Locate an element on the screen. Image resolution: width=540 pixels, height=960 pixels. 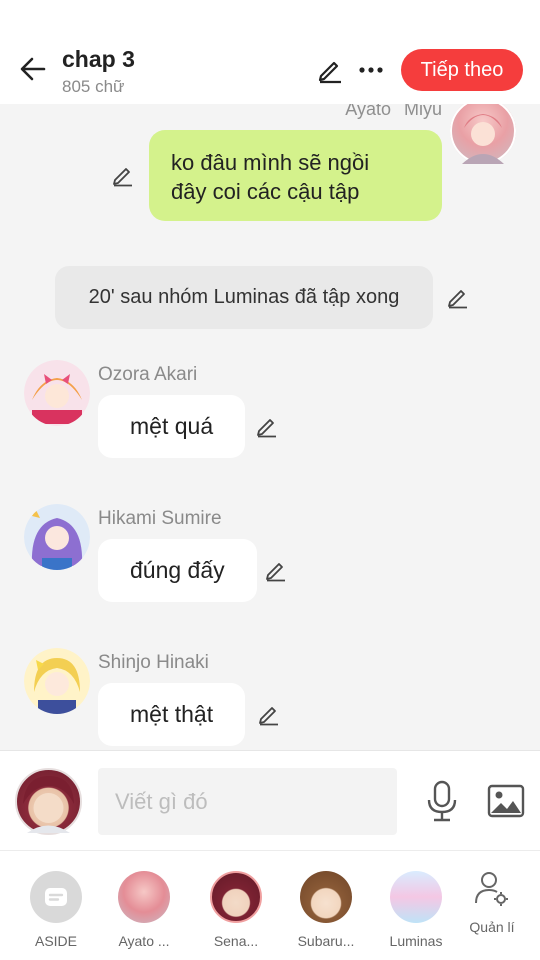
word-count: 805 chữ is located at coordinates (93, 86).